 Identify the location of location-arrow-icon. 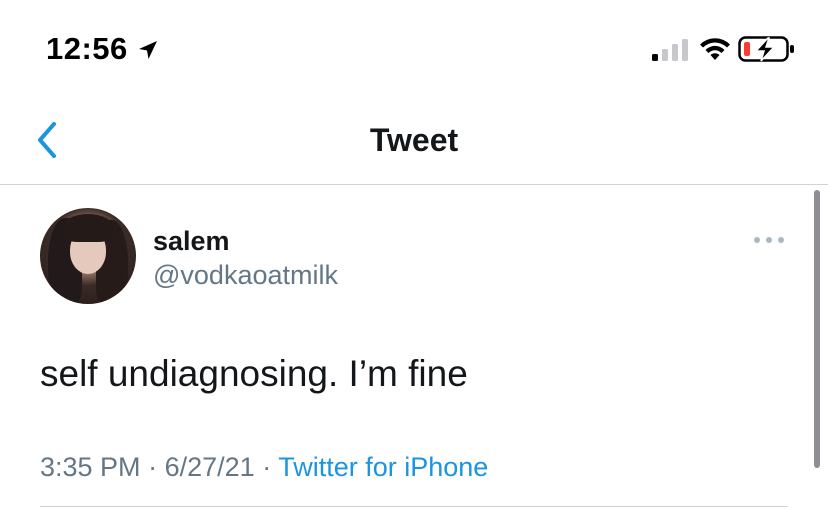
(148, 50).